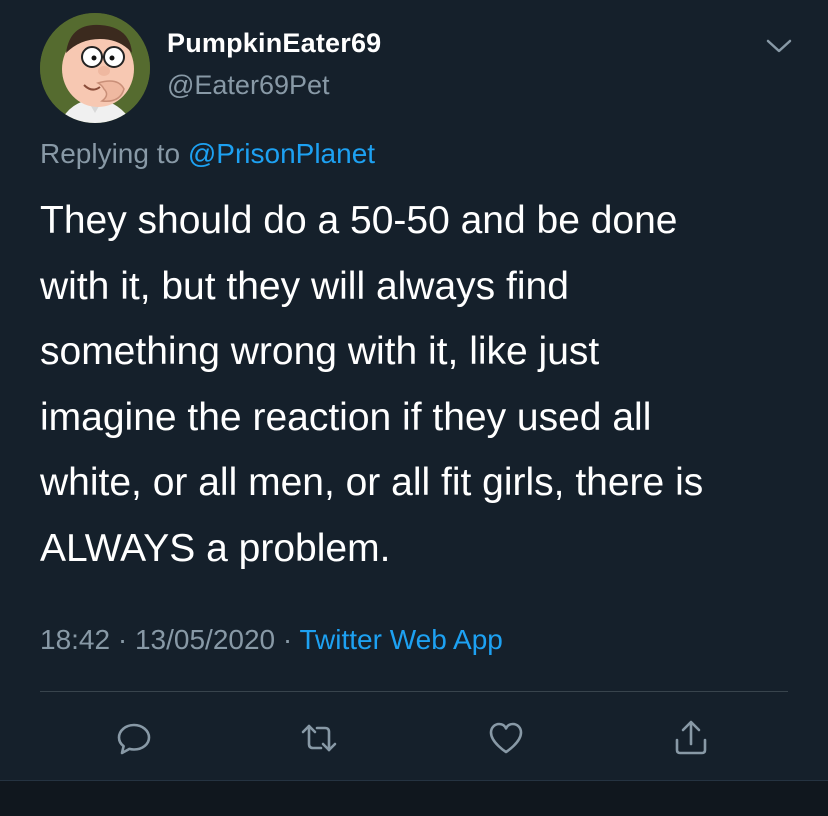  I want to click on heart-icon, so click(506, 738).